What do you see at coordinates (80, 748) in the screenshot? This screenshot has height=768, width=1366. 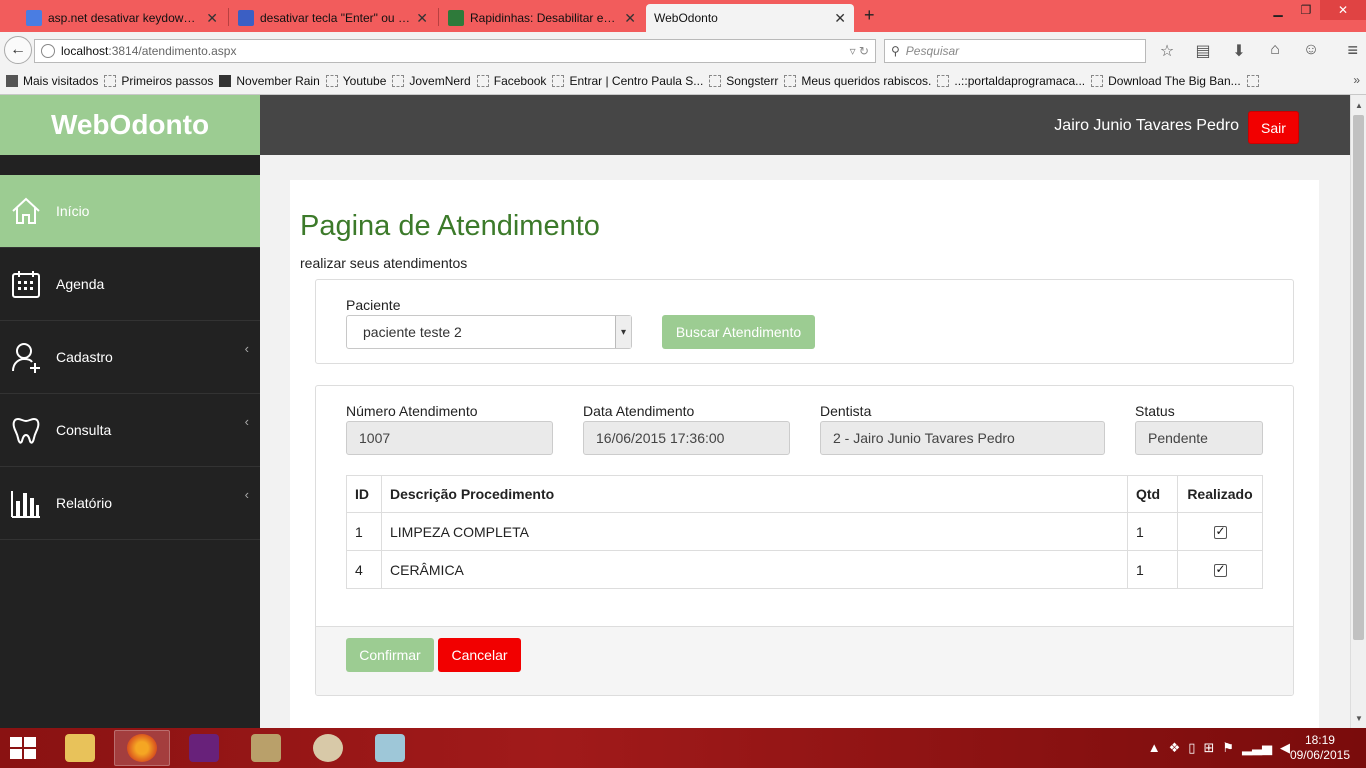 I see `file-explorer-icon` at bounding box center [80, 748].